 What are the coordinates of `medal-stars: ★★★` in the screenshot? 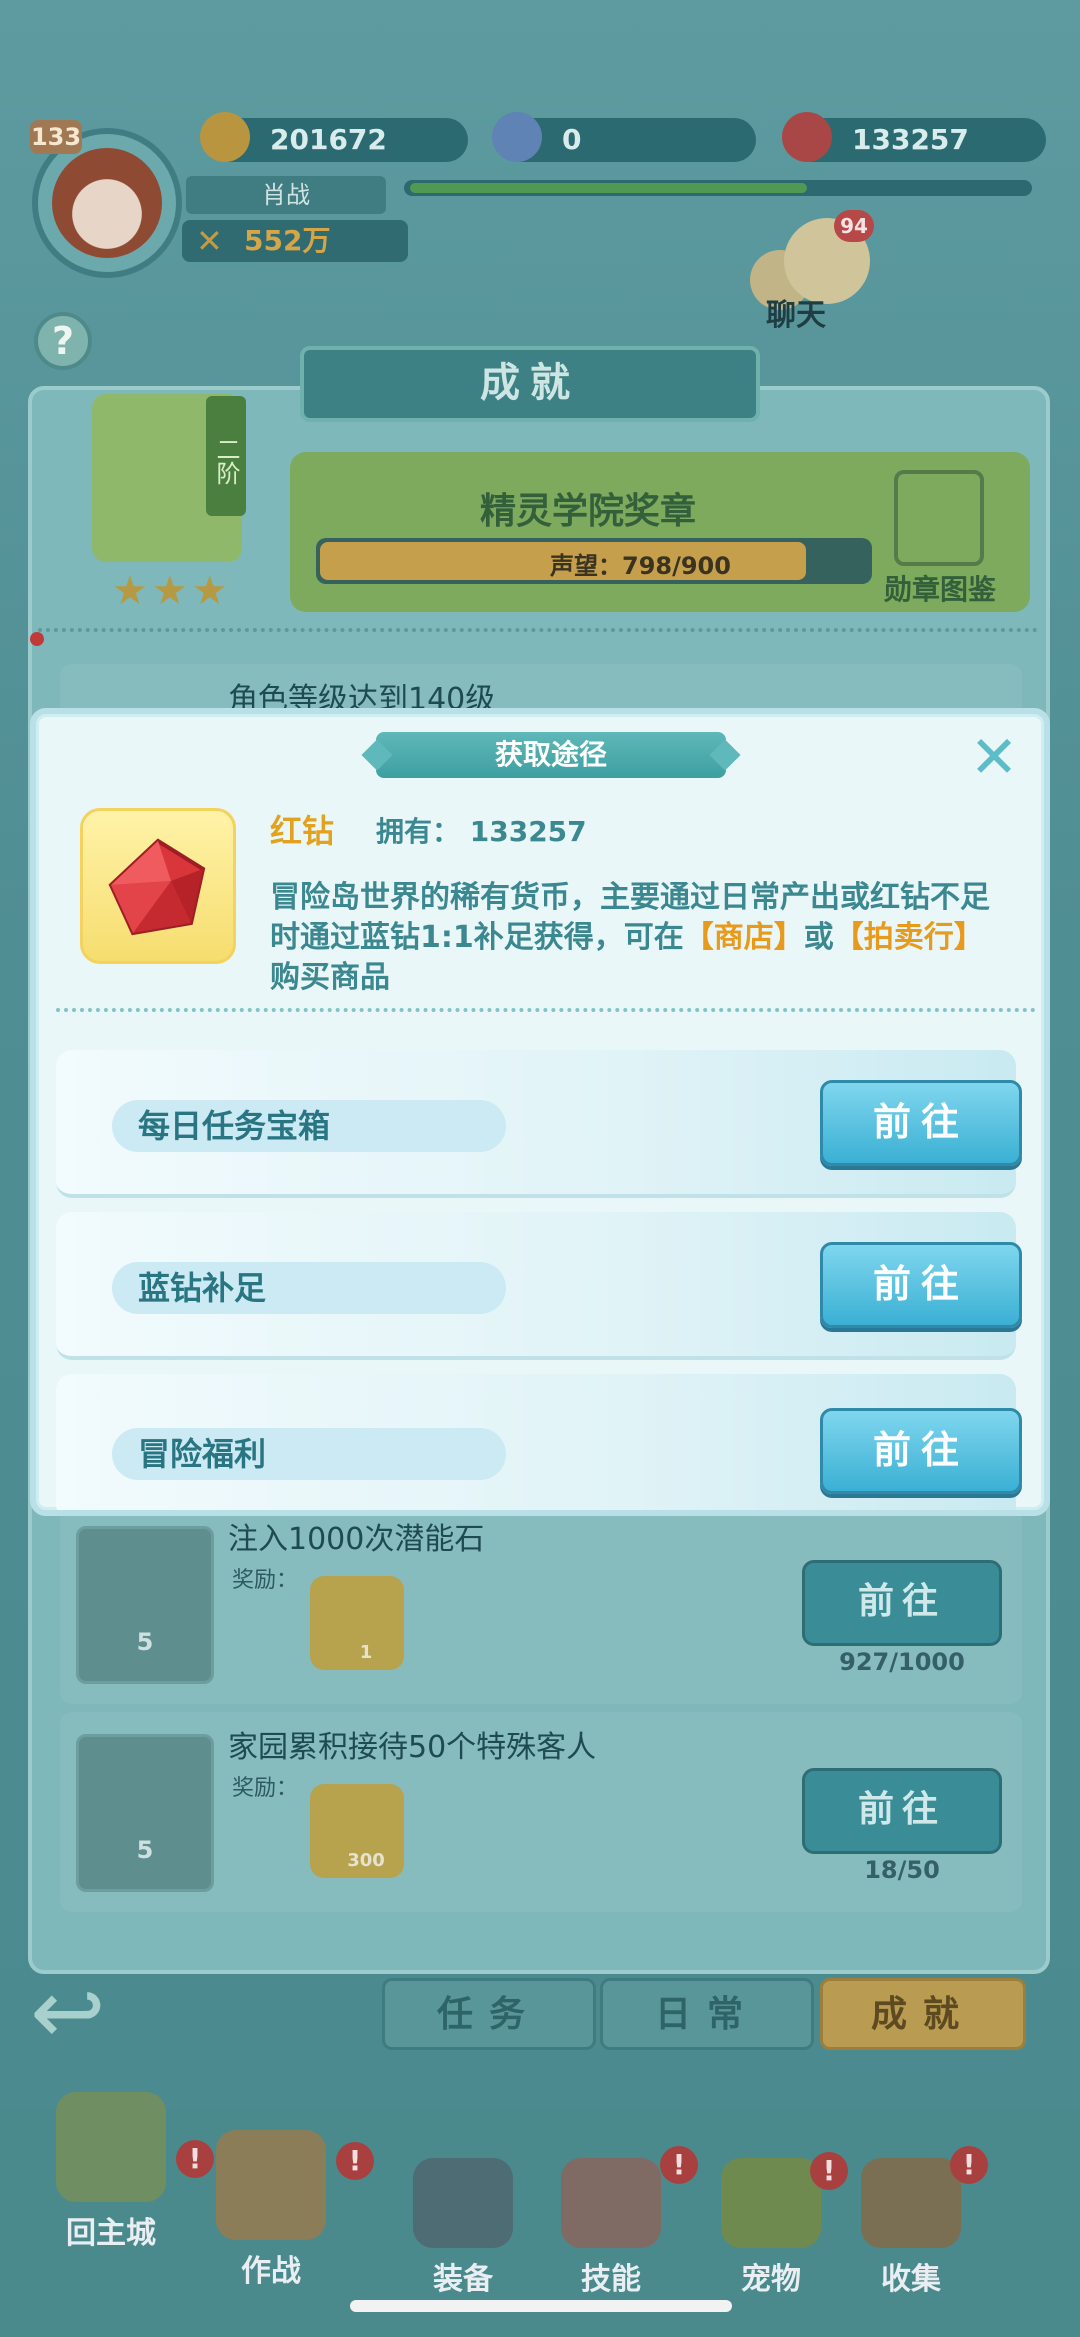 It's located at (172, 591).